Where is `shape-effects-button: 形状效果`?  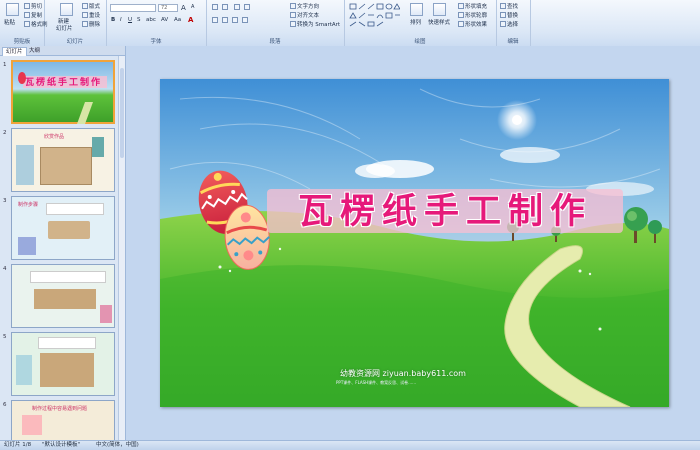 shape-effects-button: 形状效果 is located at coordinates (472, 24).